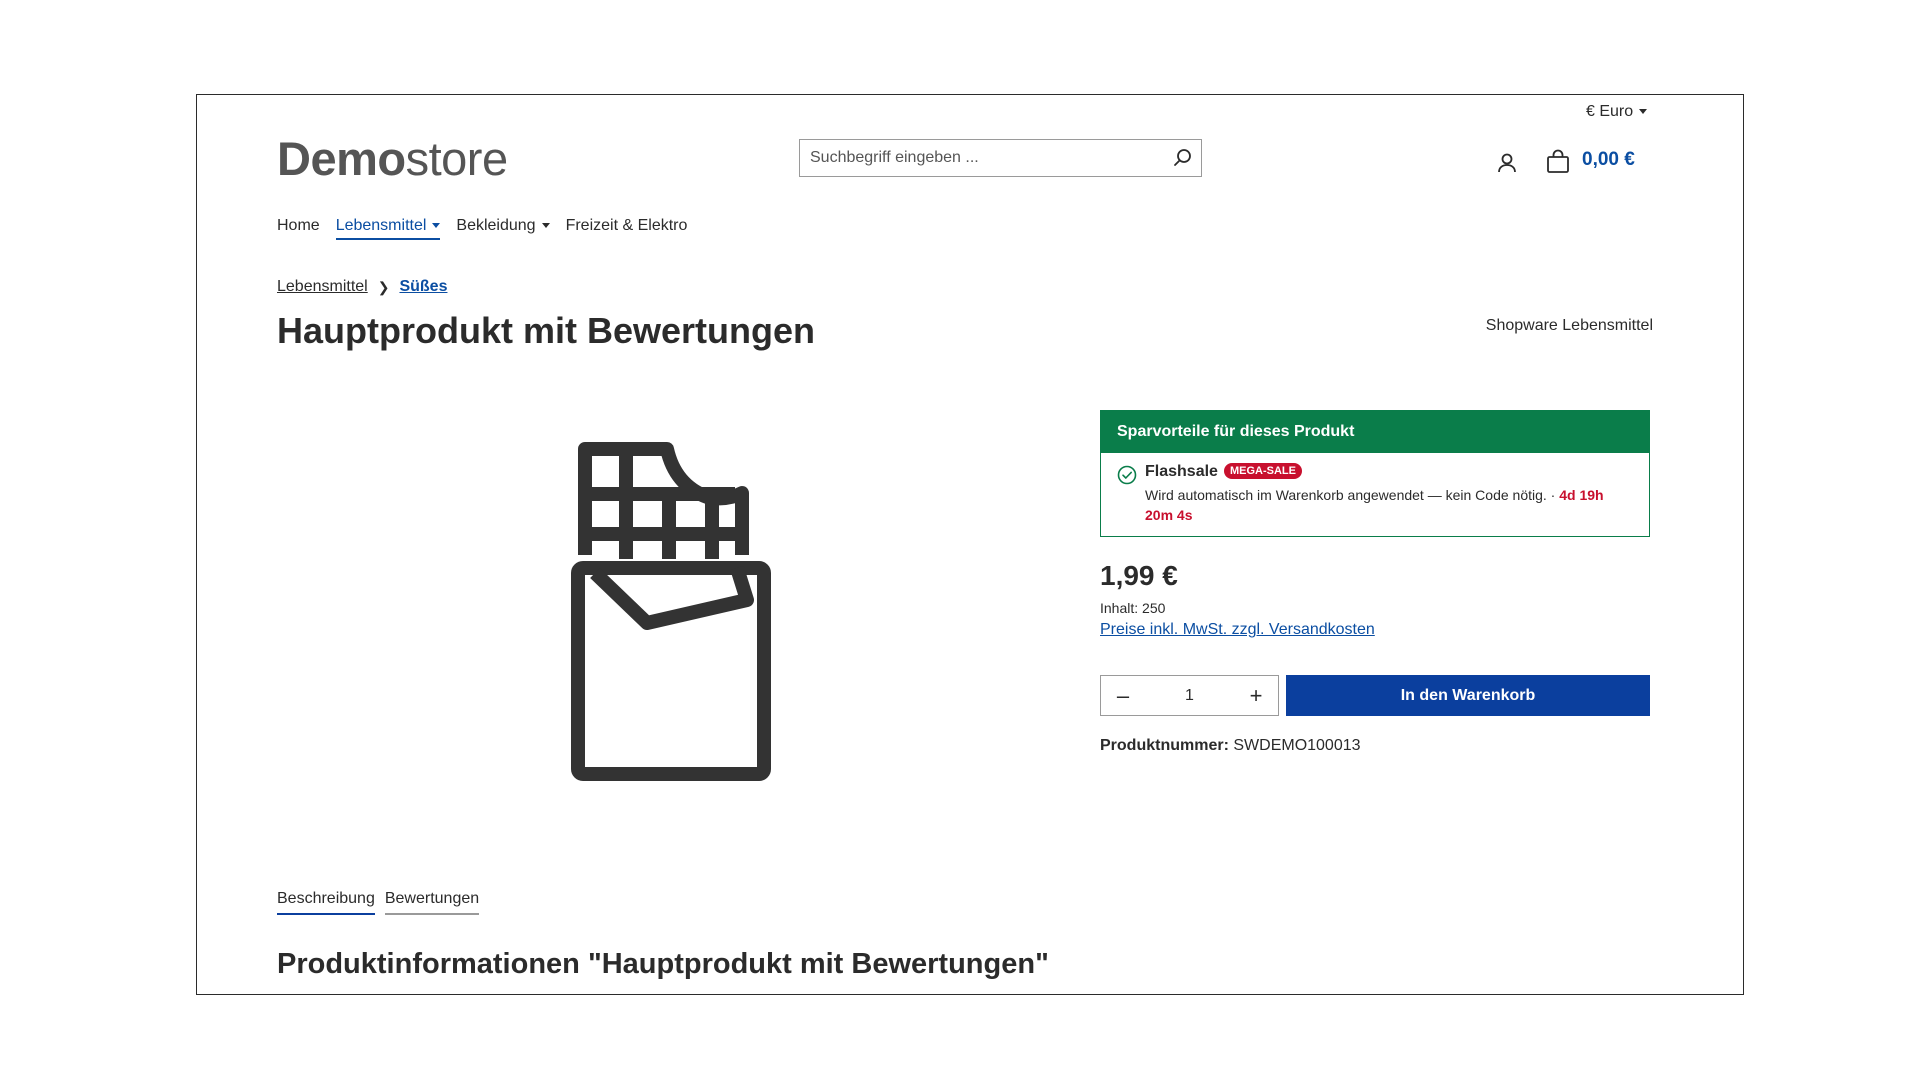 The image size is (1920, 1080). What do you see at coordinates (1127, 475) in the screenshot?
I see `check-circle-icon` at bounding box center [1127, 475].